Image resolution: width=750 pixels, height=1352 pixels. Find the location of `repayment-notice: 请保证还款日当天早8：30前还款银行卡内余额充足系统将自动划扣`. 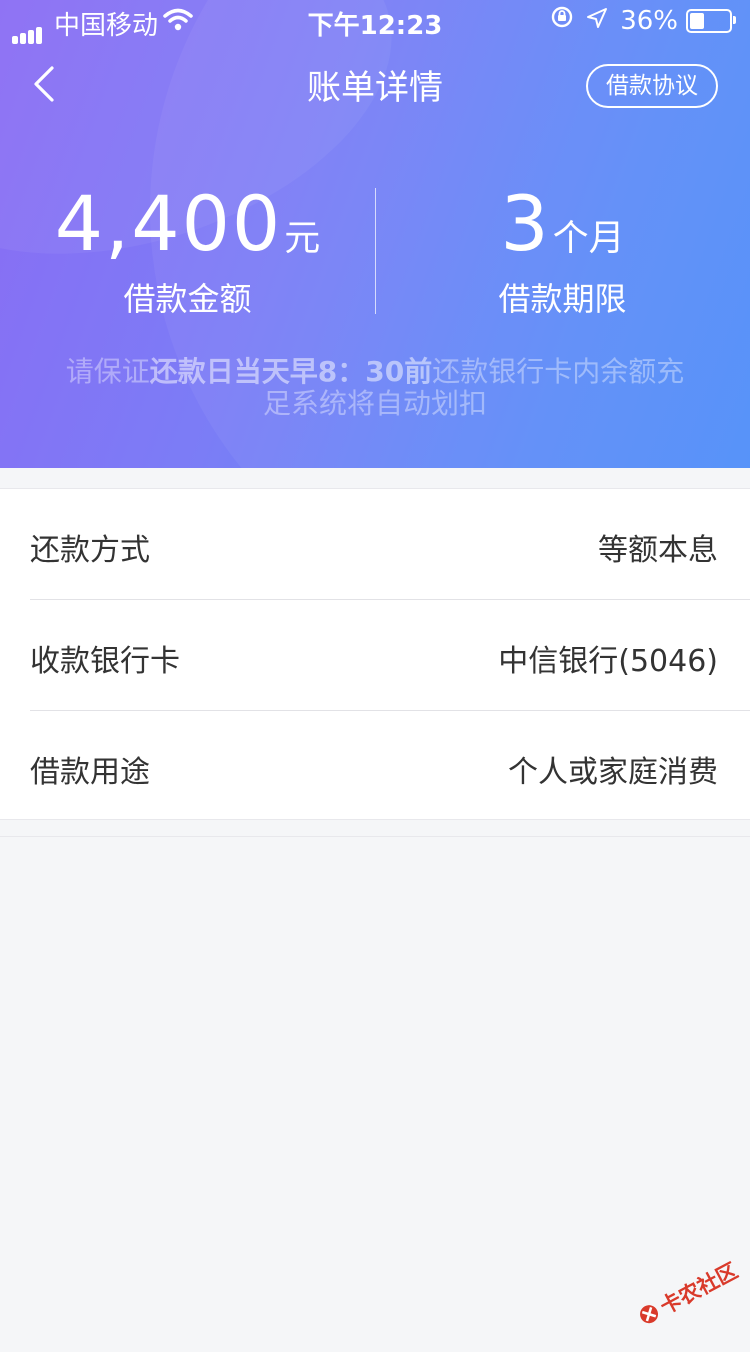

repayment-notice: 请保证还款日当天早8：30前还款银行卡内余额充足系统将自动划扣 is located at coordinates (375, 388).